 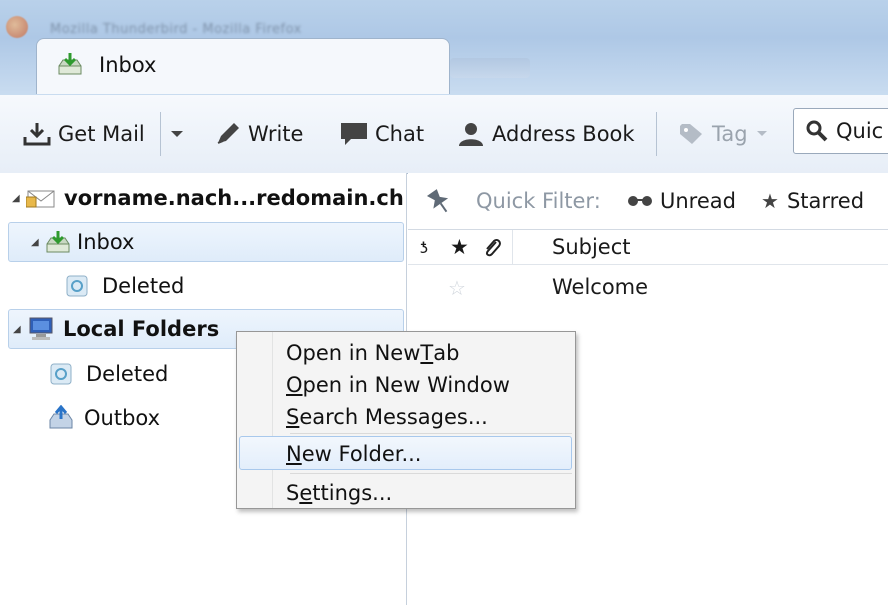 I want to click on tag-button: Tag, so click(x=727, y=134).